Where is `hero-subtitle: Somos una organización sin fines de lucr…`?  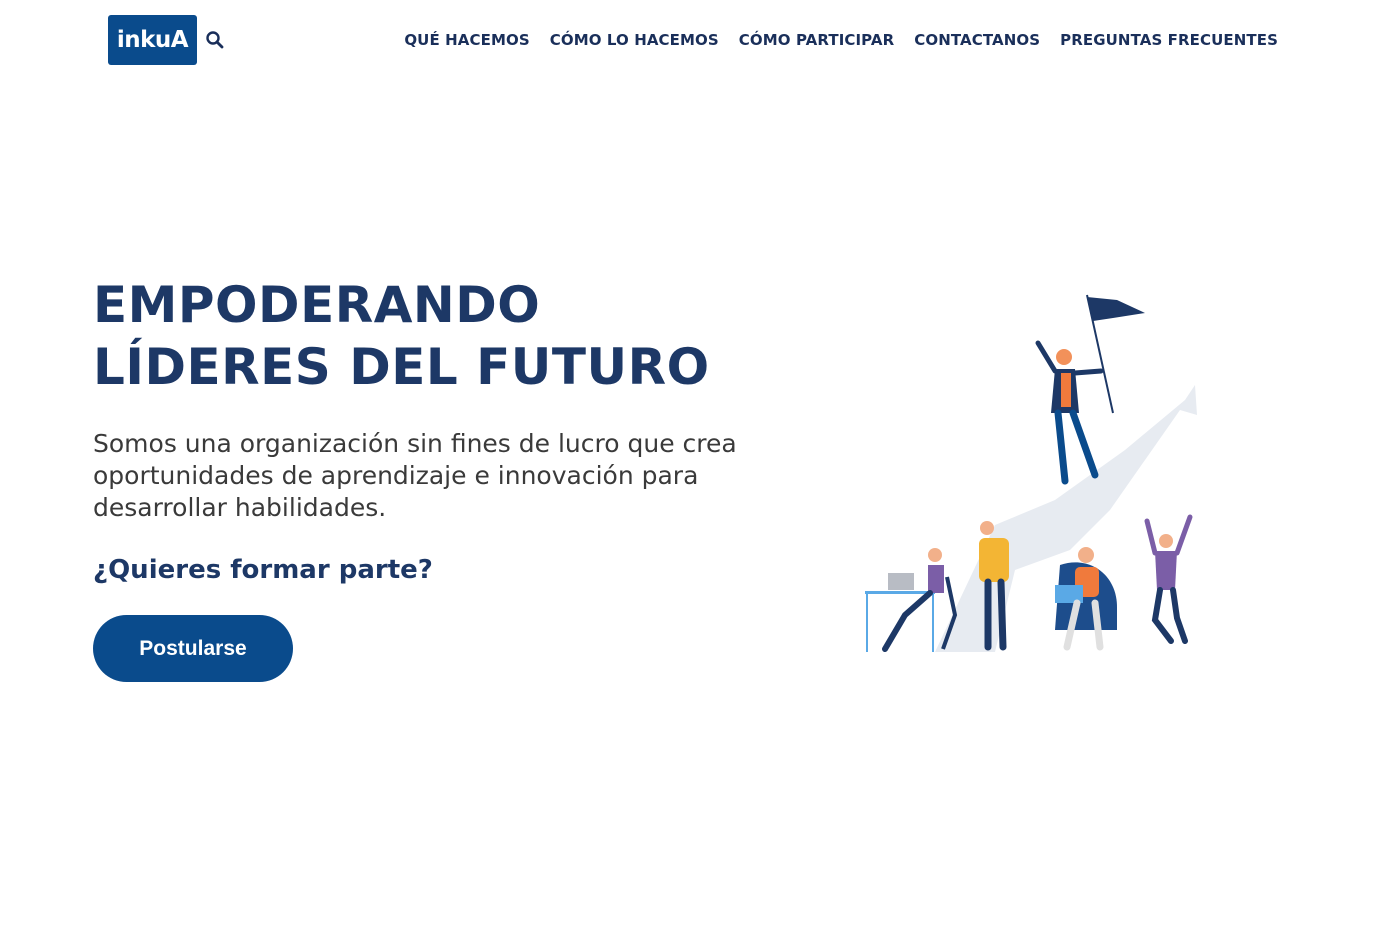
hero-subtitle: Somos una organización sin fines de lucr… is located at coordinates (415, 475).